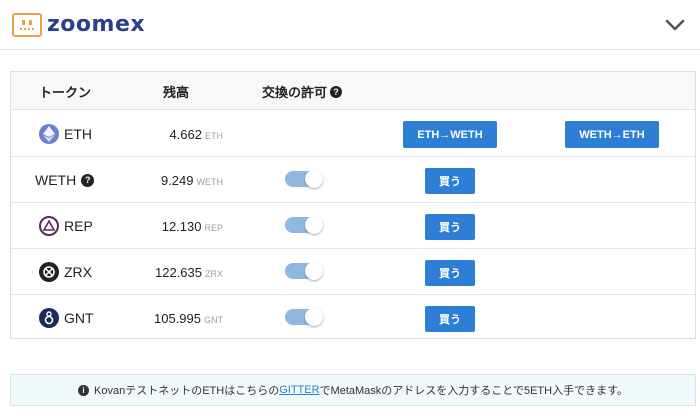 This screenshot has width=700, height=416. I want to click on balance-cell: 12.130 REP, so click(192, 226).